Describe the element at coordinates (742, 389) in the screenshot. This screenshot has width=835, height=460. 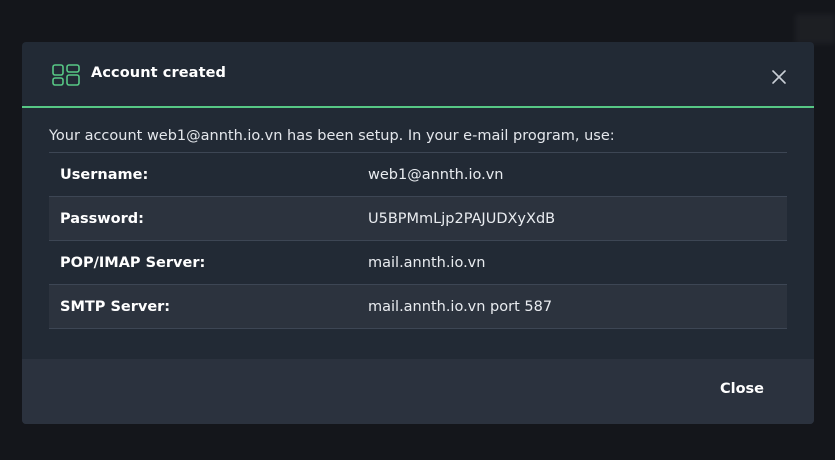
I see `close-button: Close` at that location.